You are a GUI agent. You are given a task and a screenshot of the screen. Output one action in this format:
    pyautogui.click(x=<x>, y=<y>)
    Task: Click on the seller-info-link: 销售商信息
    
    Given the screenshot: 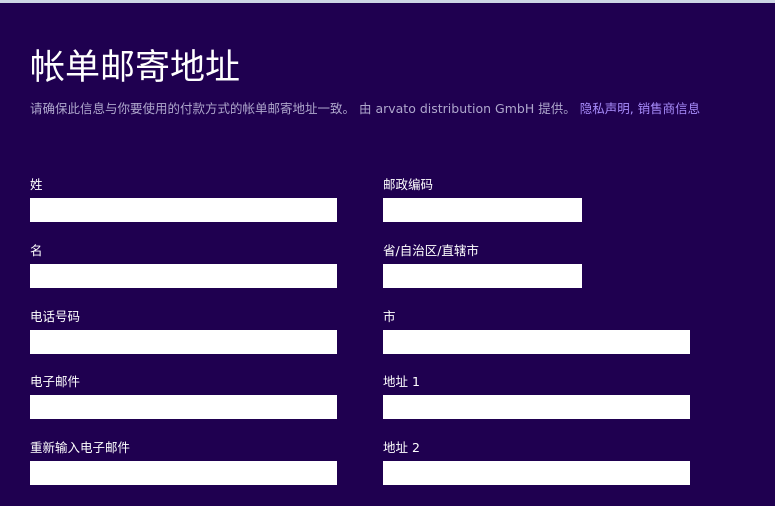 What is the action you would take?
    pyautogui.click(x=669, y=108)
    